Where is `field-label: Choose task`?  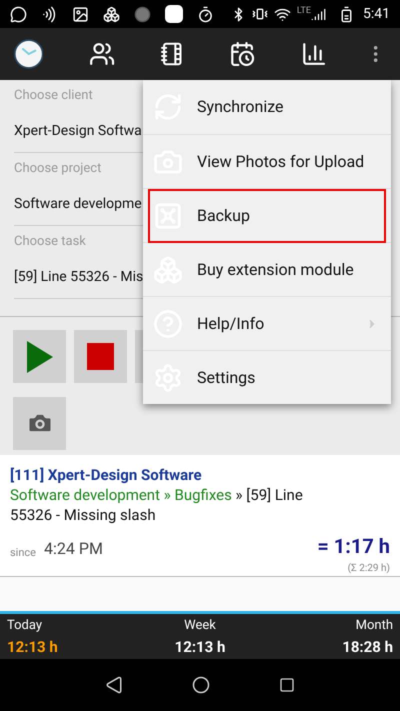 field-label: Choose task is located at coordinates (50, 242).